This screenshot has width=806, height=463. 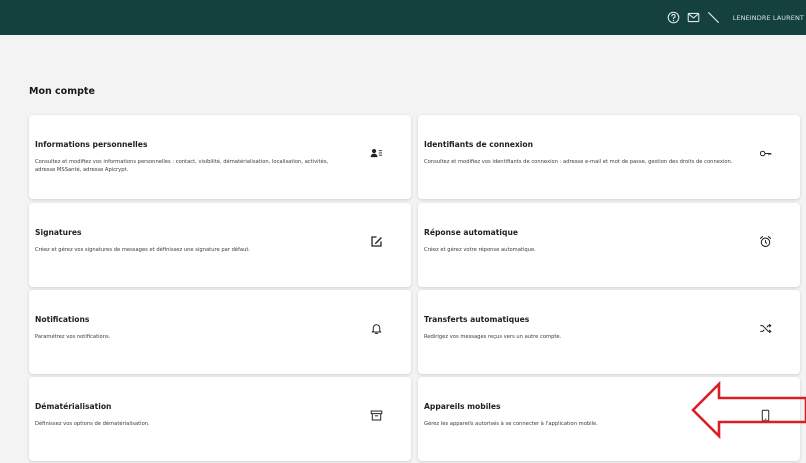 I want to click on card-title: Notifications, so click(x=62, y=319).